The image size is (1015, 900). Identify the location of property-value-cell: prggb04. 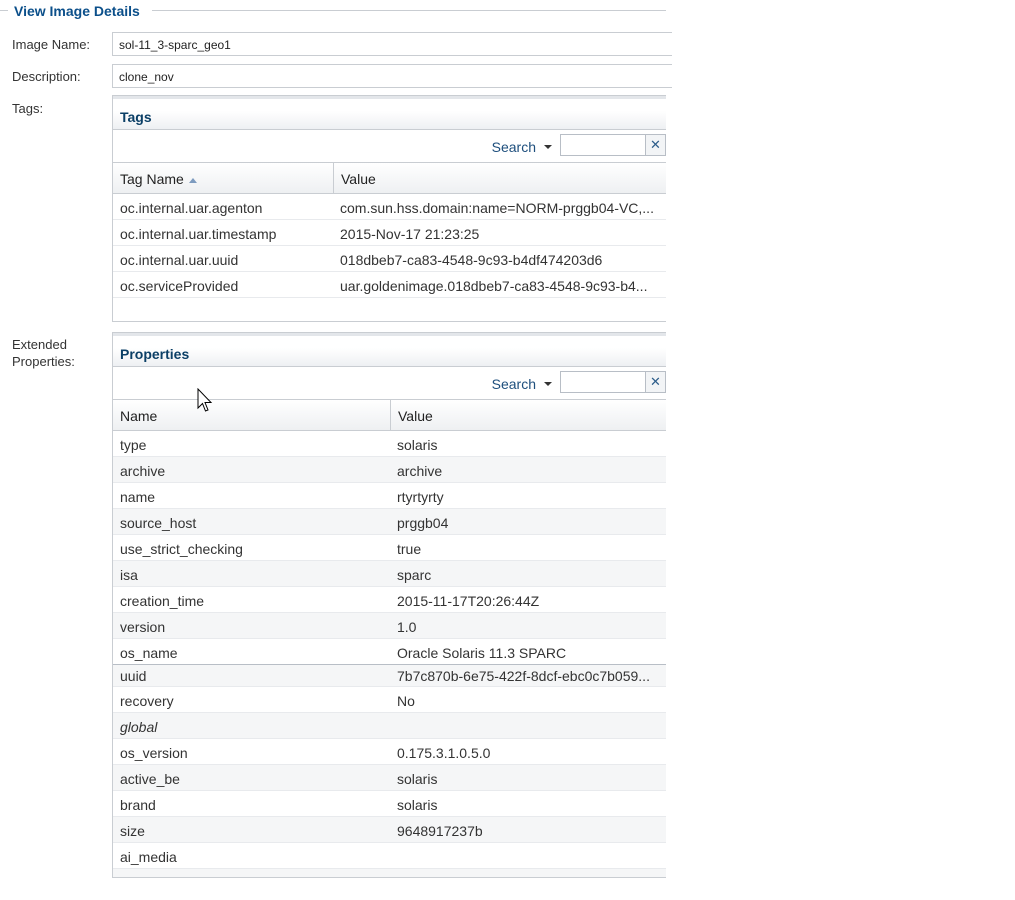
(423, 523).